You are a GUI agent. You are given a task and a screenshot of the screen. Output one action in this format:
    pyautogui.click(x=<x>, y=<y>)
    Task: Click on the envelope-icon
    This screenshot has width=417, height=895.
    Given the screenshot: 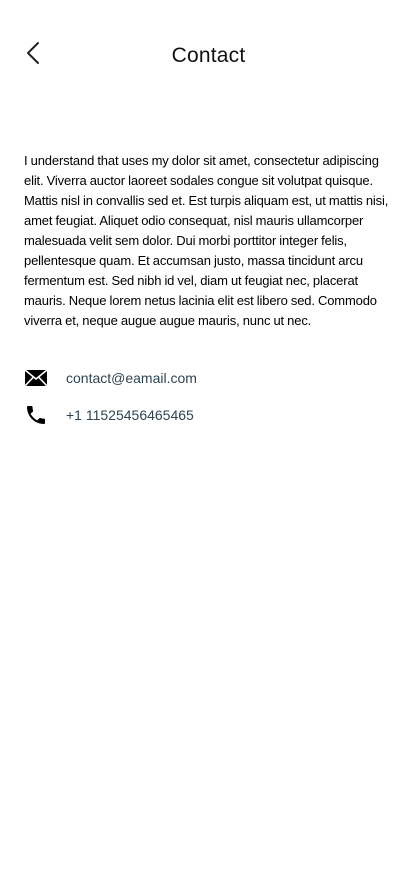 What is the action you would take?
    pyautogui.click(x=39, y=378)
    